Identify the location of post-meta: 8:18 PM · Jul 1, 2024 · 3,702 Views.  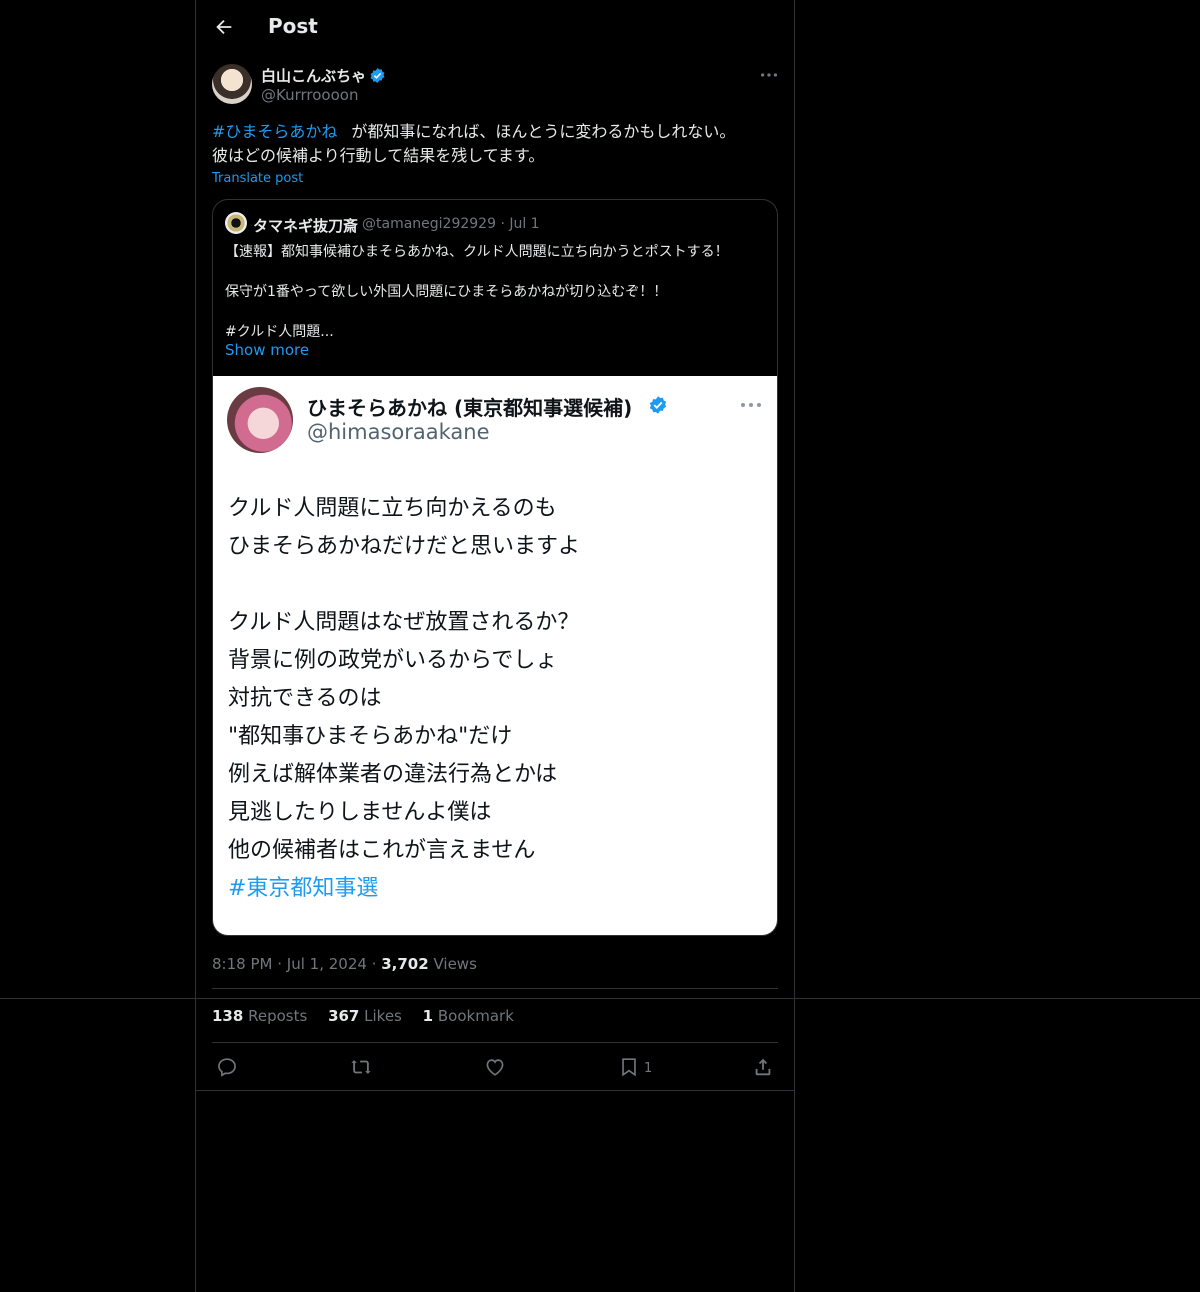
(344, 964).